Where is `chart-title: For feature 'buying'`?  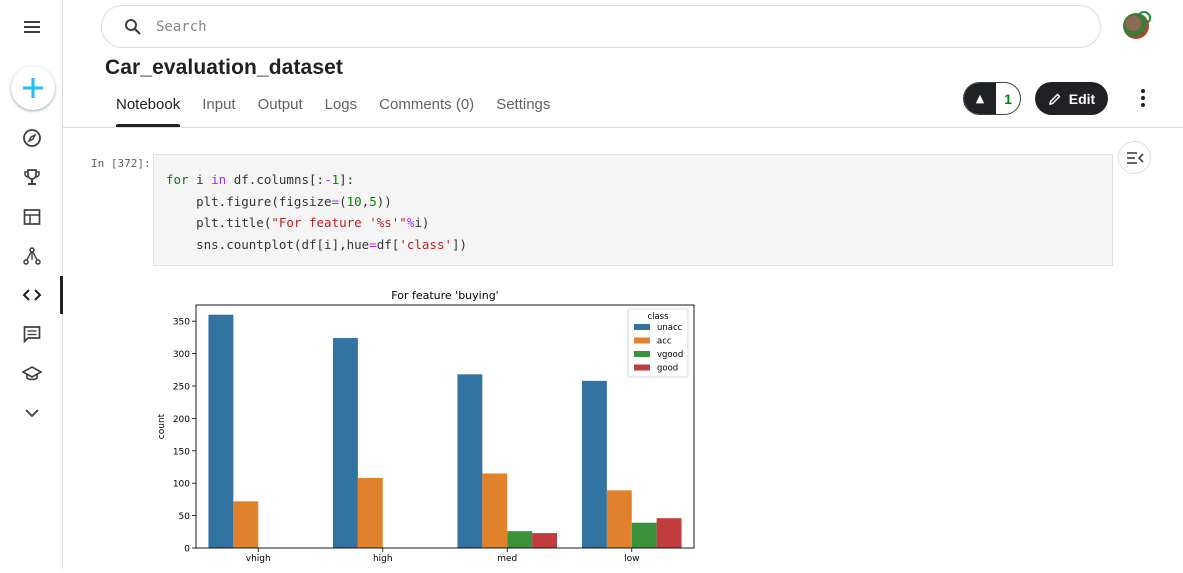 chart-title: For feature 'buying' is located at coordinates (444, 295).